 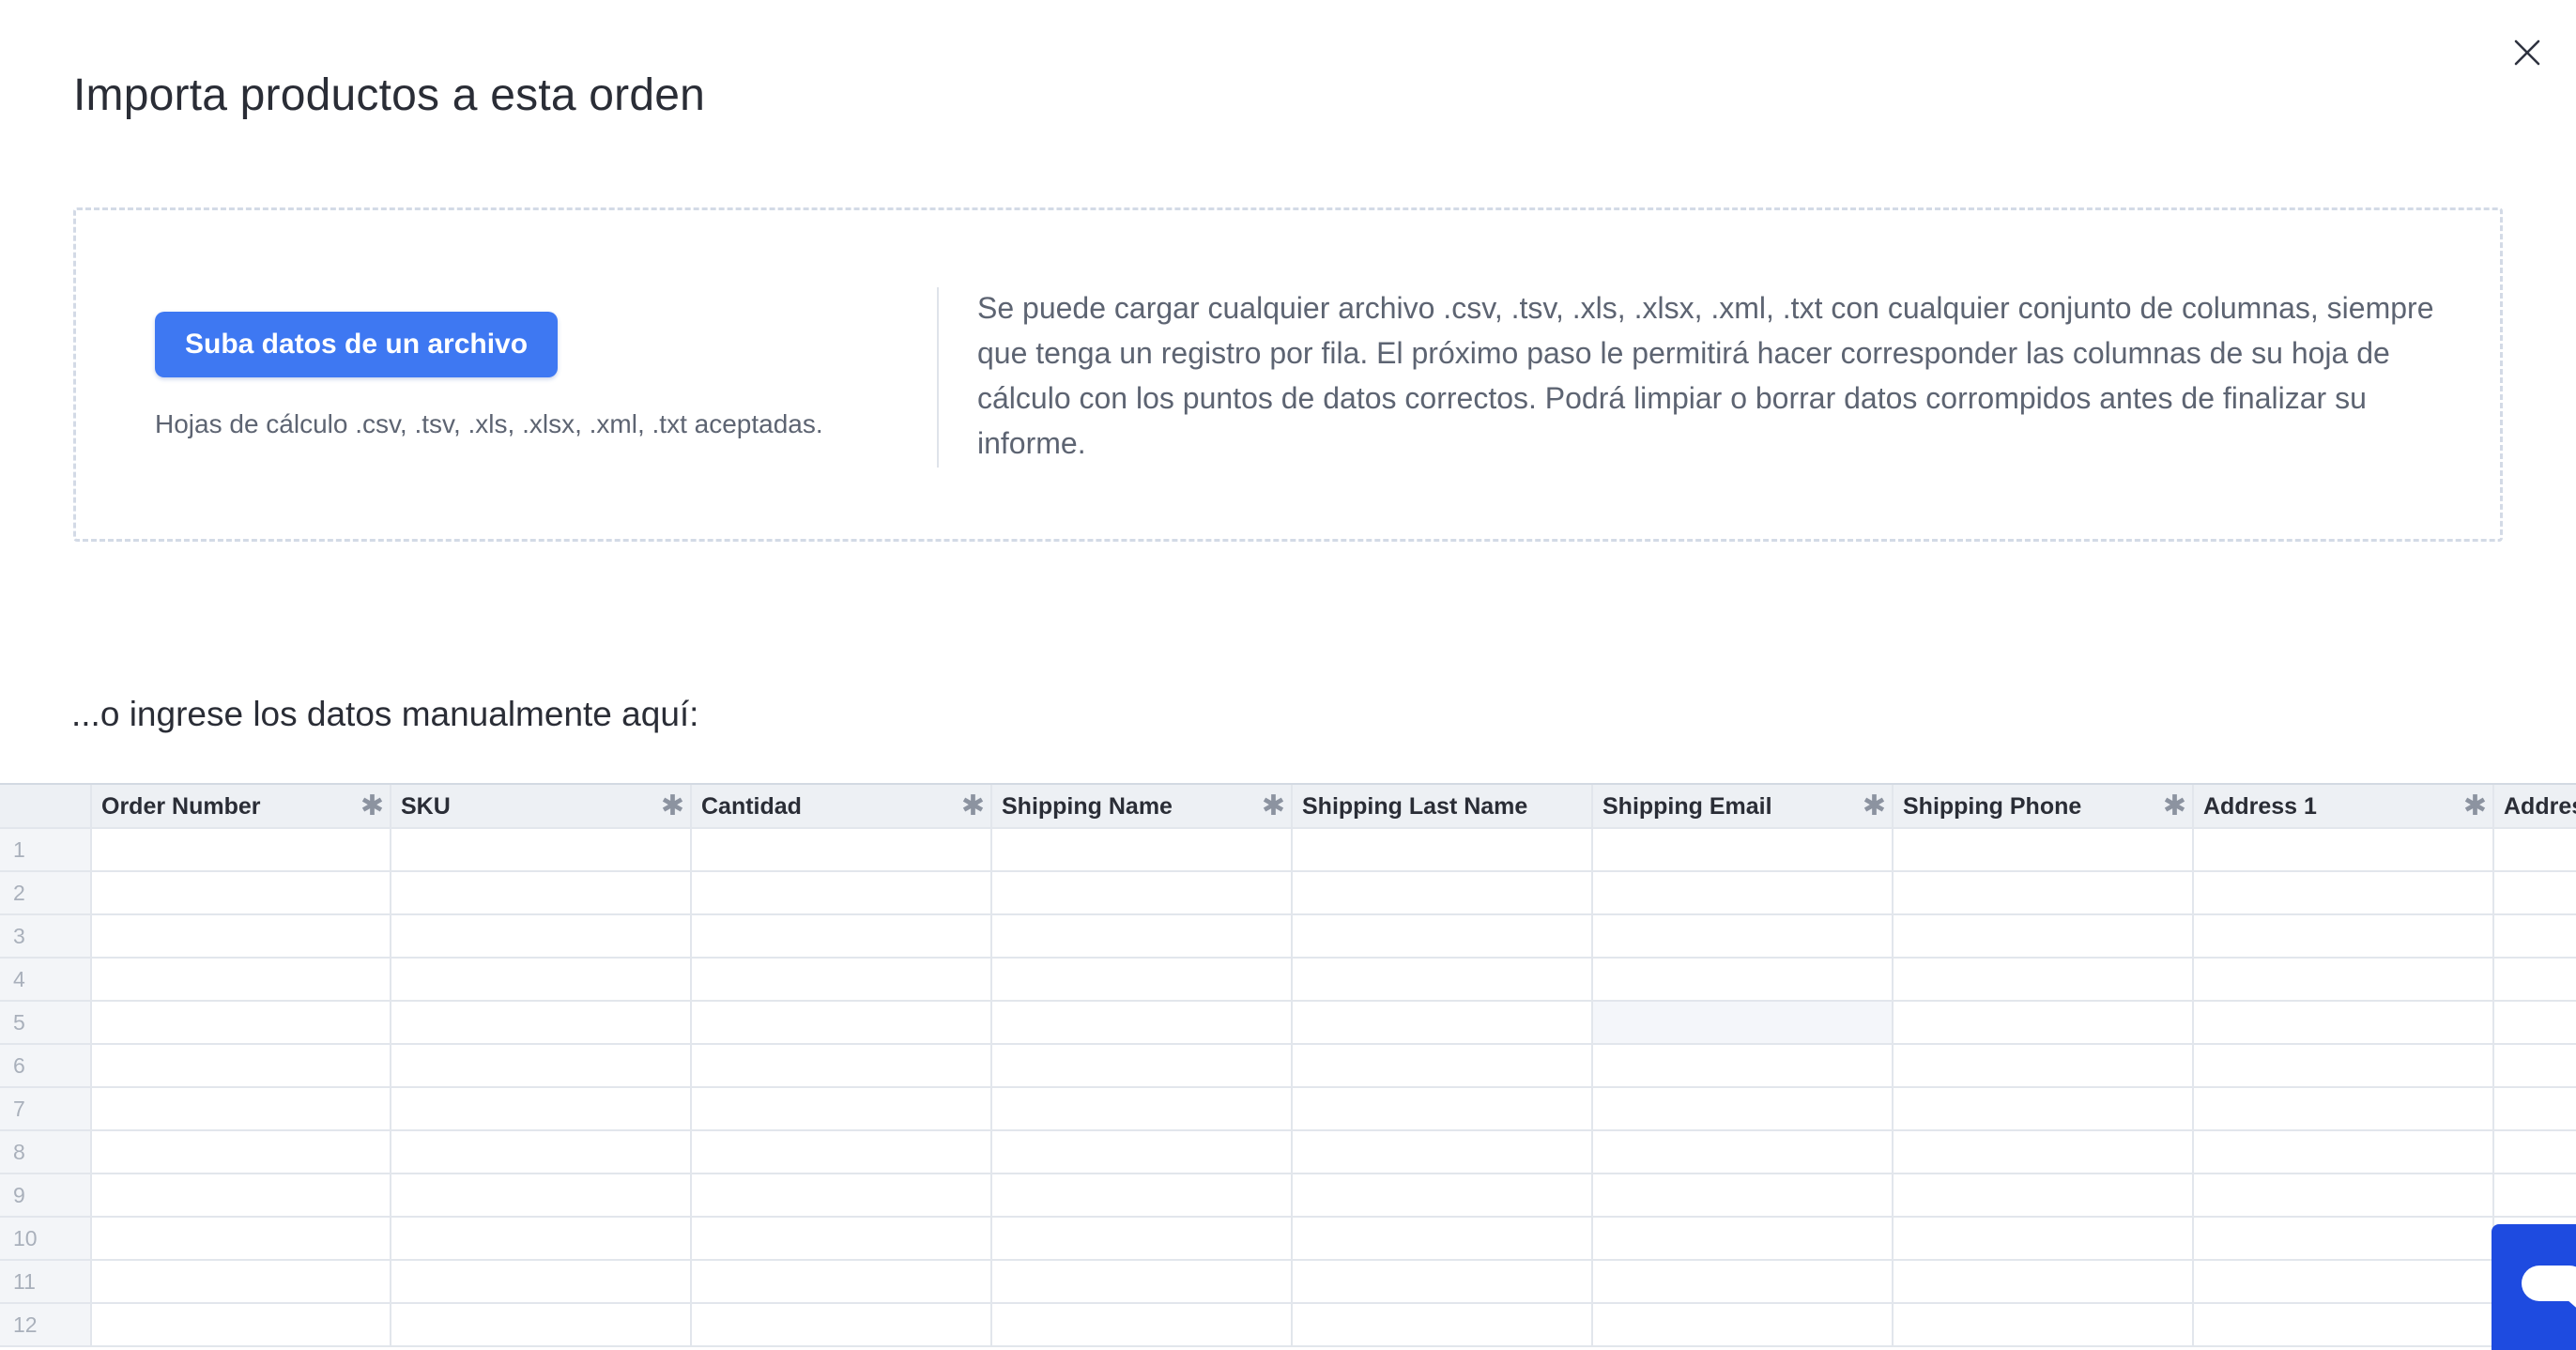 What do you see at coordinates (357, 344) in the screenshot?
I see `upload-file-button: Suba datos de un archivo` at bounding box center [357, 344].